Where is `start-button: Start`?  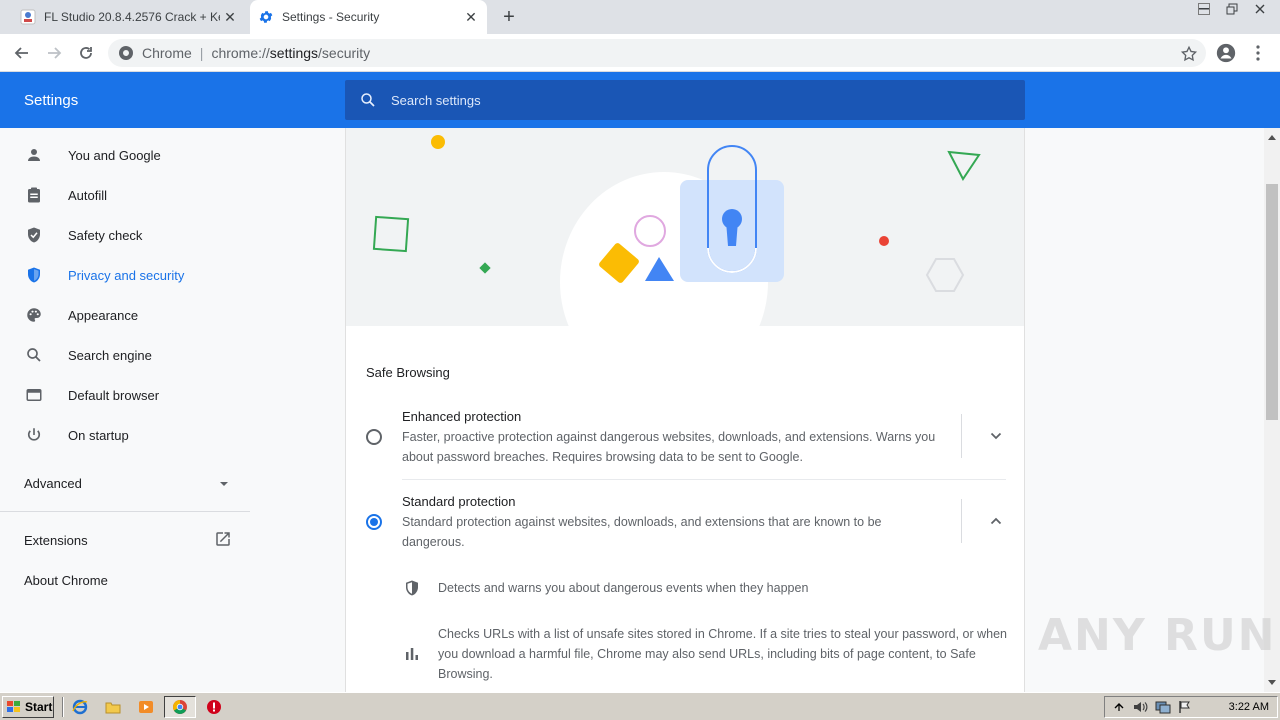
start-button: Start is located at coordinates (28, 707).